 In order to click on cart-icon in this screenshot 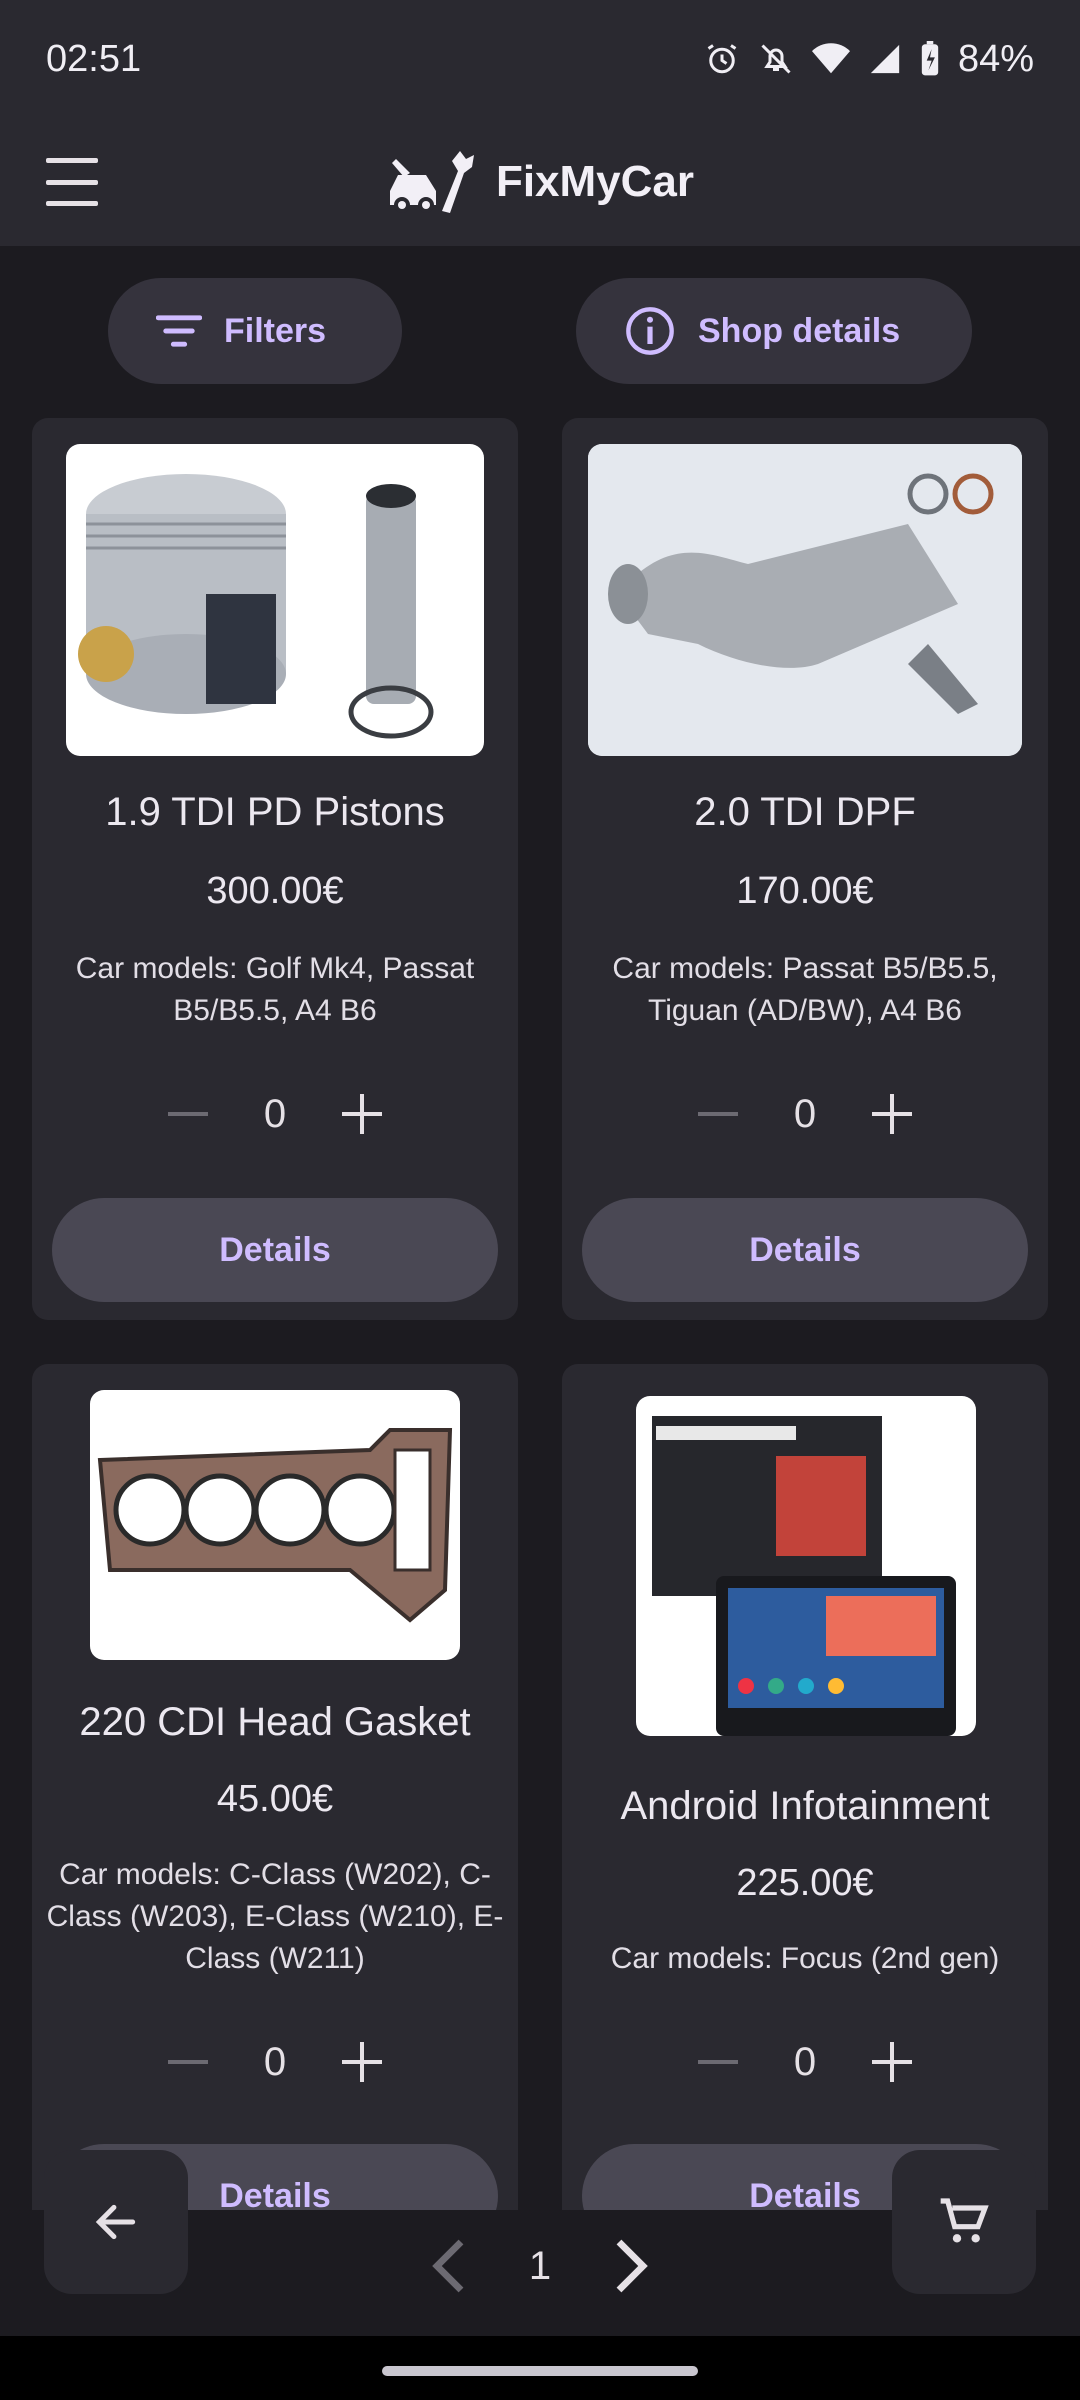, I will do `click(964, 2220)`.